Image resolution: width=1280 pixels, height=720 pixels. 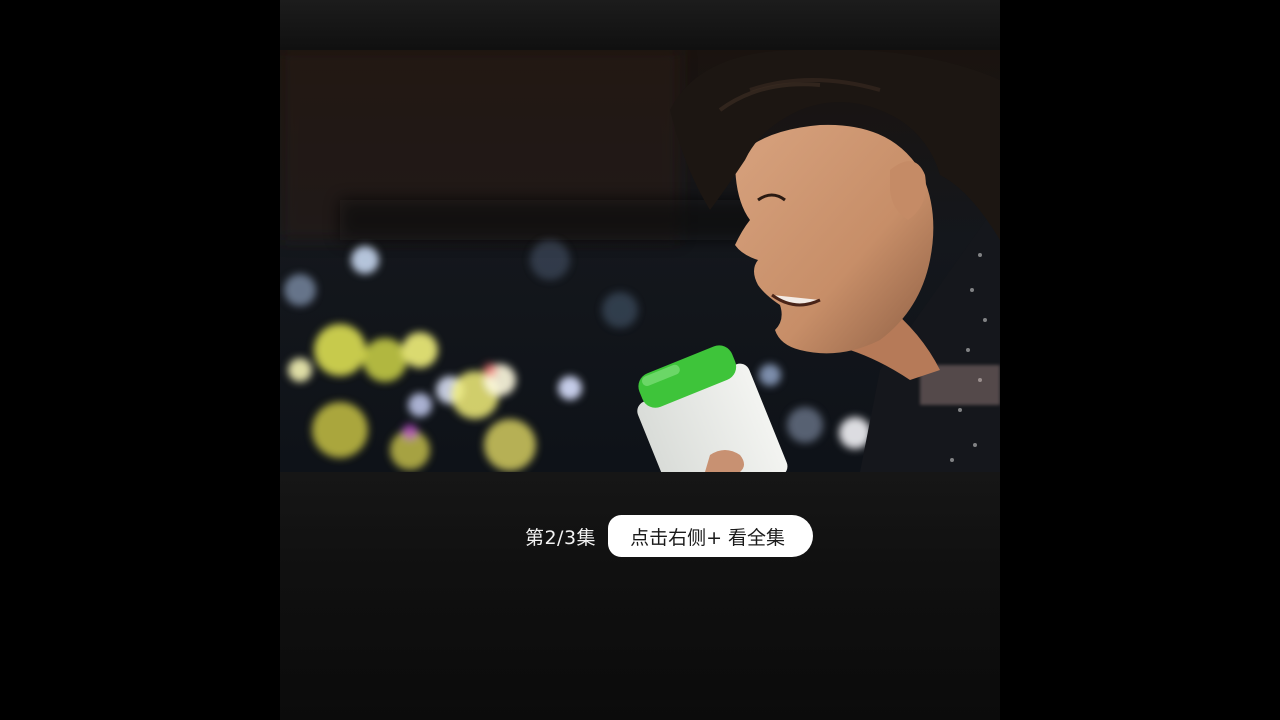 I want to click on watch-full-series-button: 点击右侧+ 看全集, so click(x=711, y=536).